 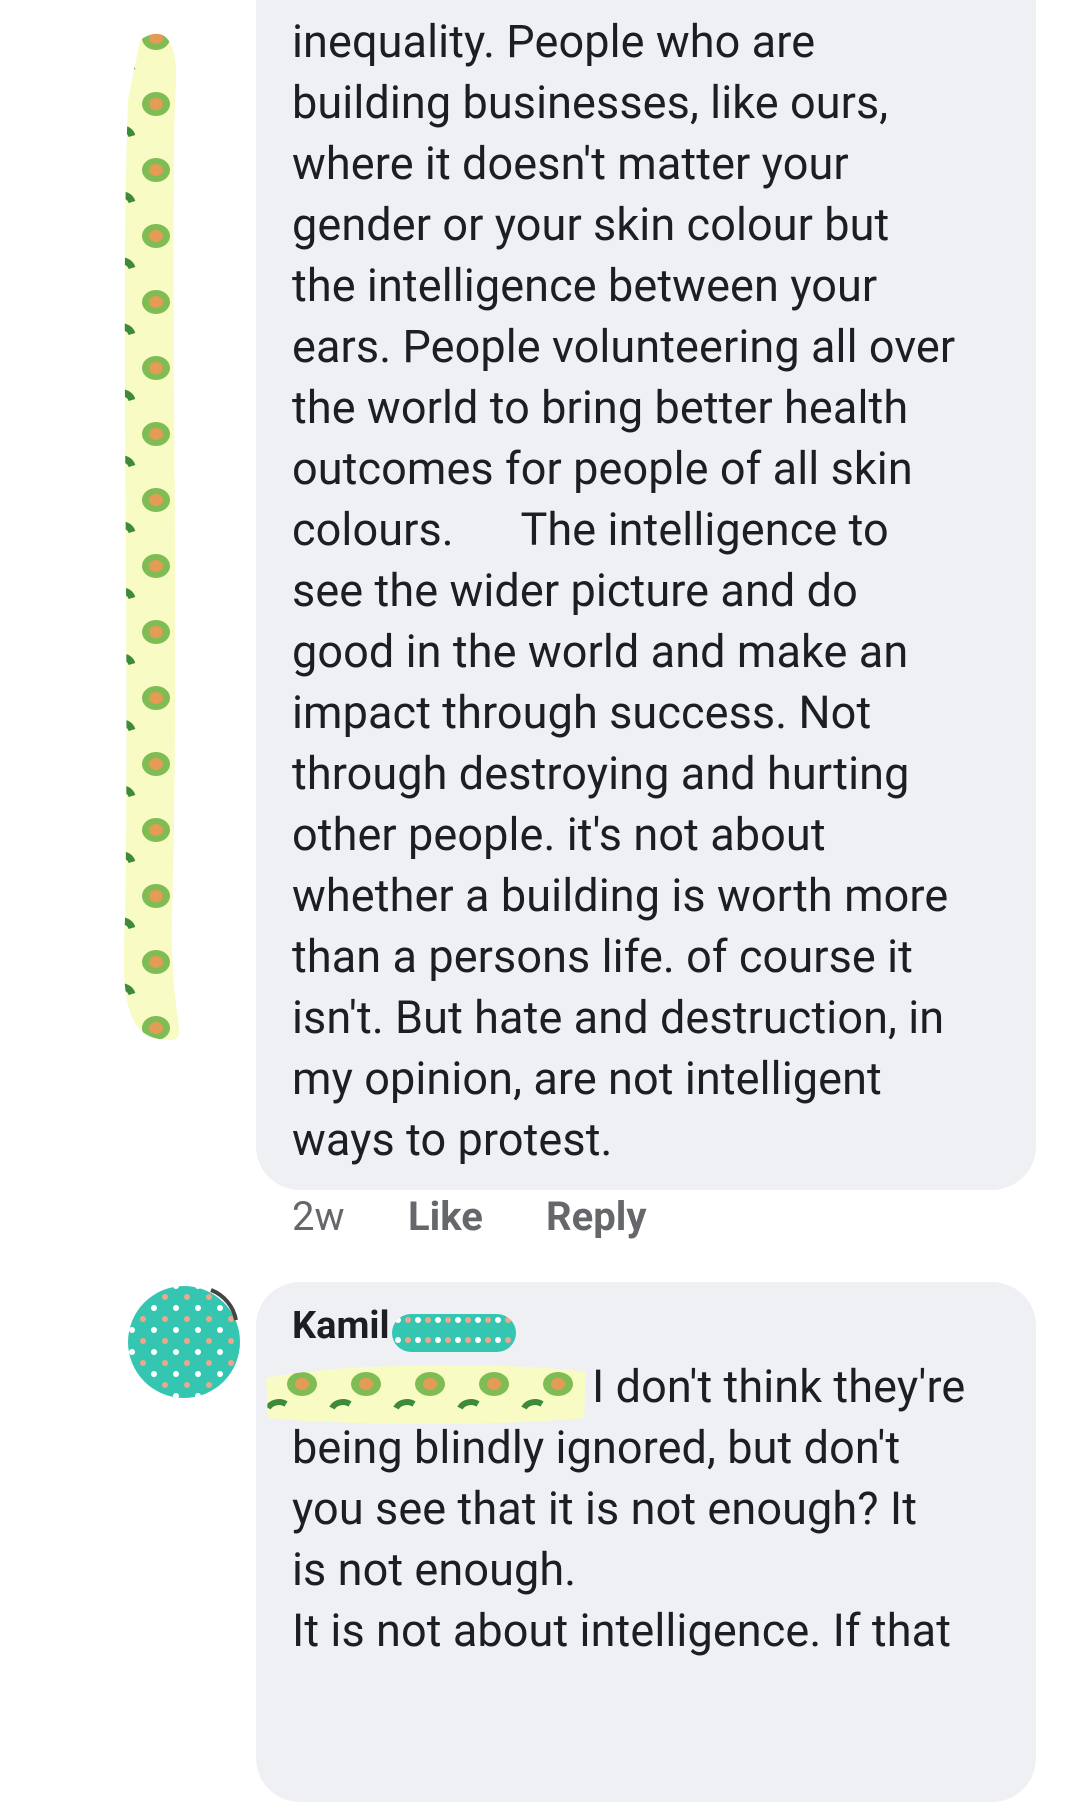 What do you see at coordinates (601, 773) in the screenshot?
I see `comment-line: through destroying and hurting` at bounding box center [601, 773].